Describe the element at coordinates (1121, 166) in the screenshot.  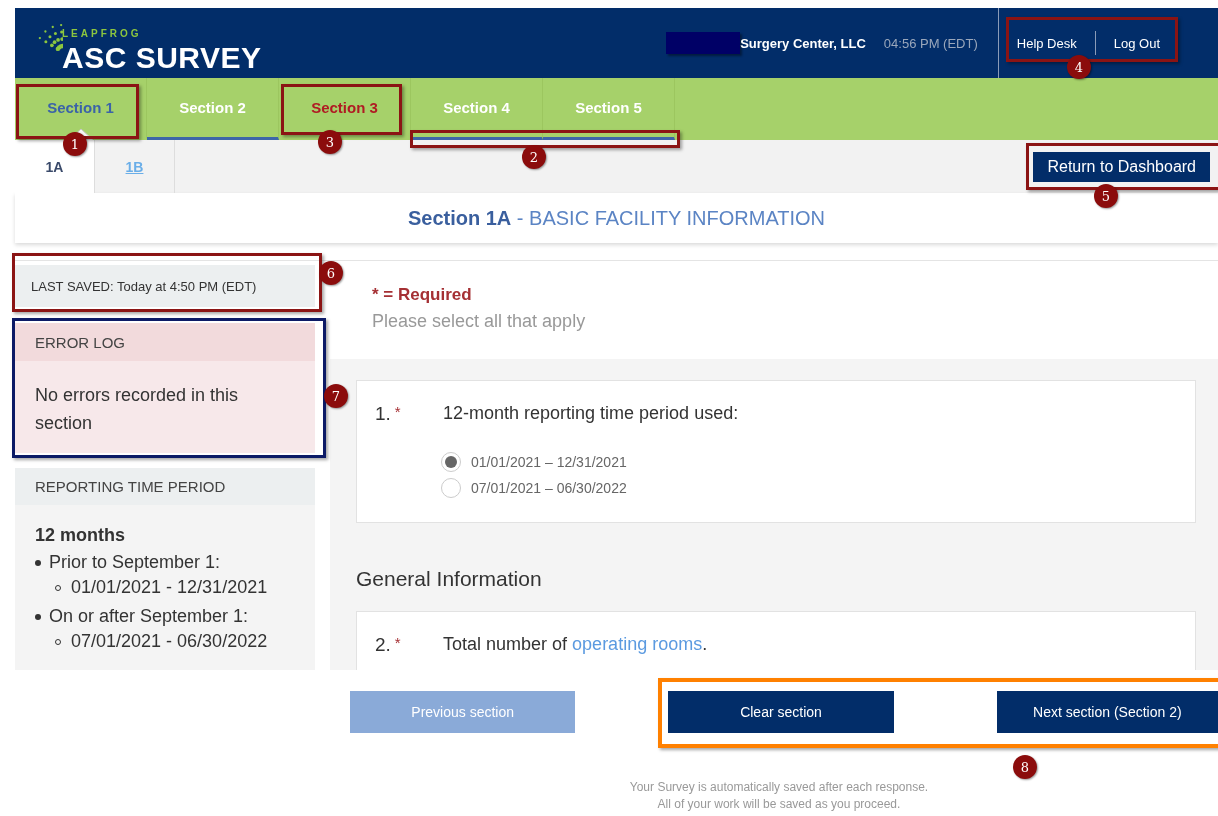
I see `return-button: Return to Dashboard` at that location.